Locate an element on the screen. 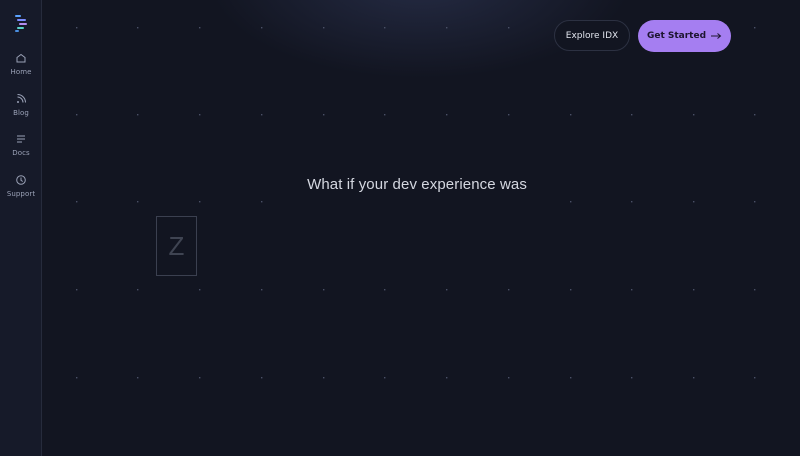 The width and height of the screenshot is (800, 456). get-started-label: Get Started is located at coordinates (676, 36).